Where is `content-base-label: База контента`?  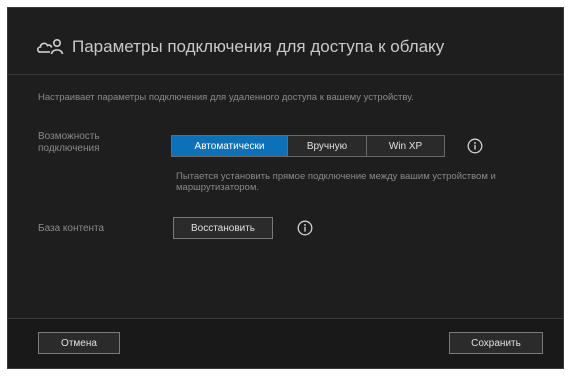
content-base-label: База контента is located at coordinates (71, 228).